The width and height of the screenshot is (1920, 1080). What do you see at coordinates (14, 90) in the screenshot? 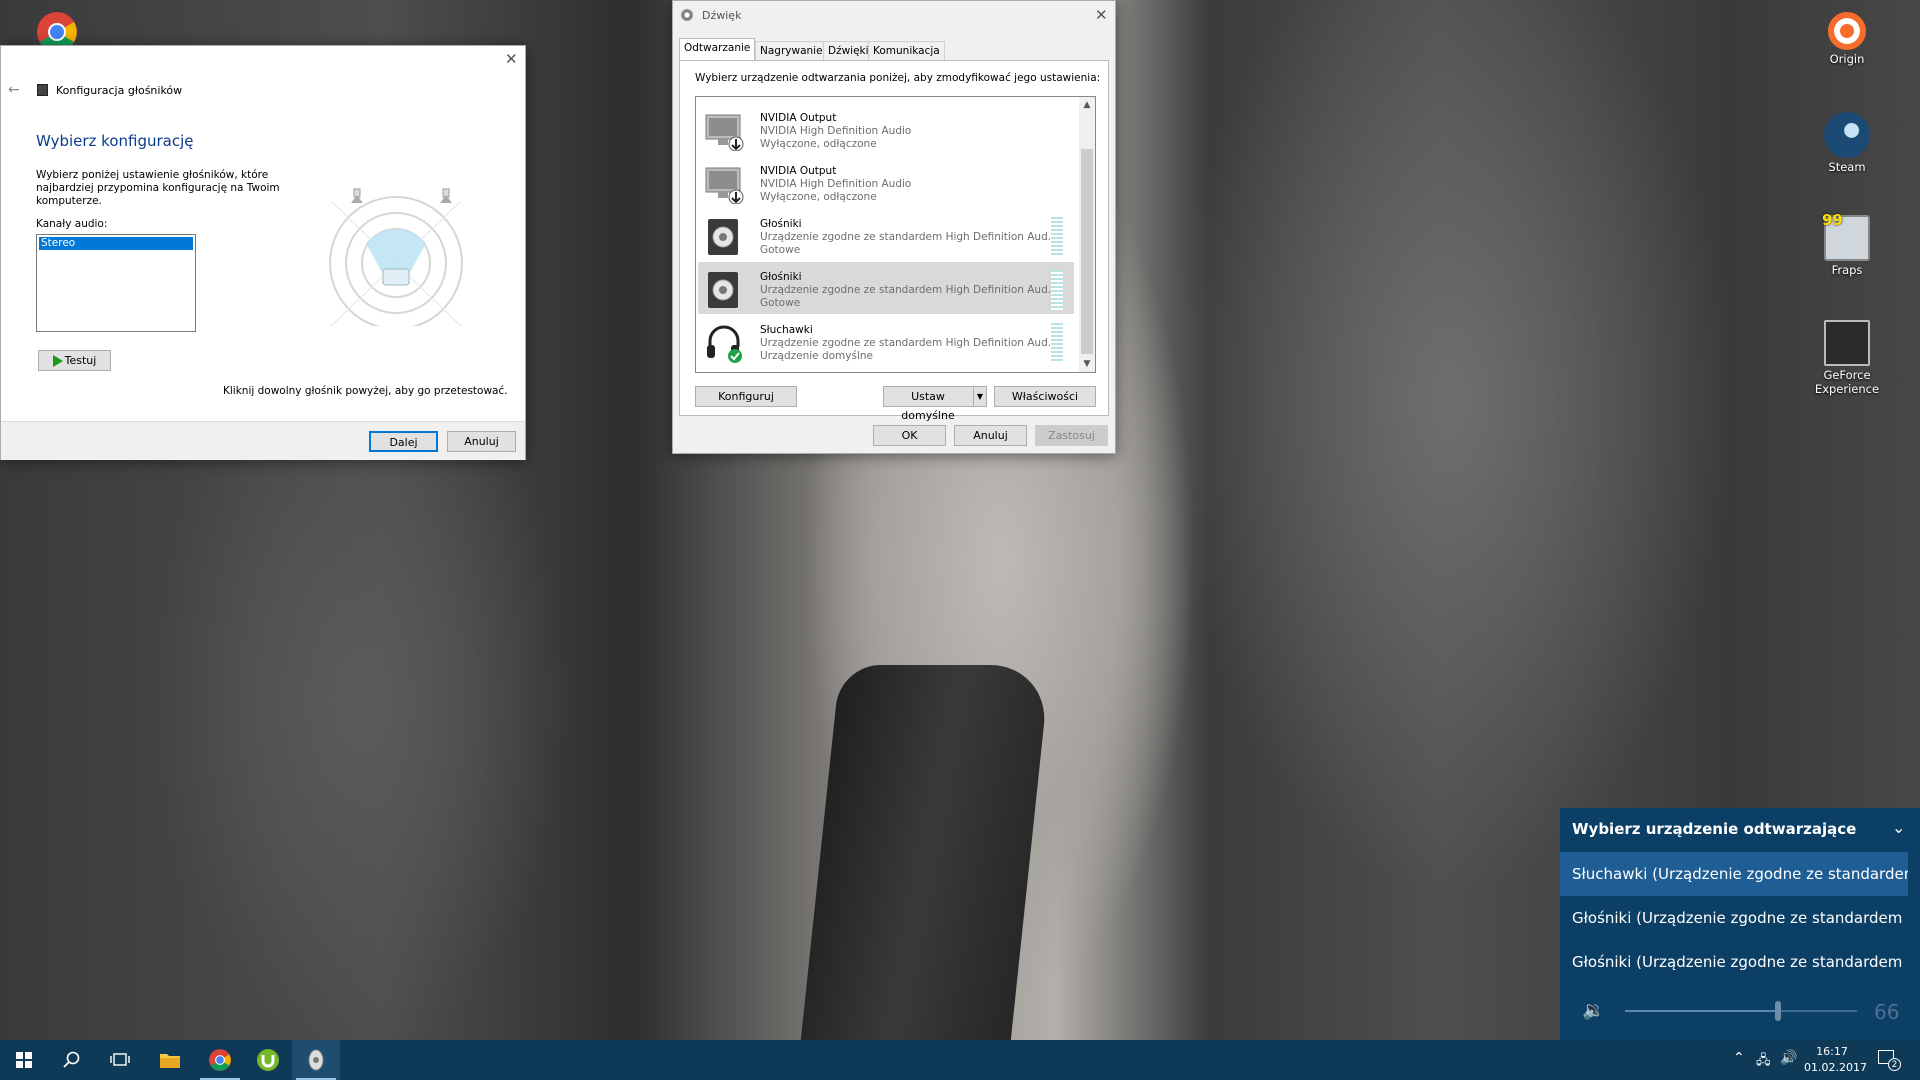
I see `back-arrow-icon: ←` at bounding box center [14, 90].